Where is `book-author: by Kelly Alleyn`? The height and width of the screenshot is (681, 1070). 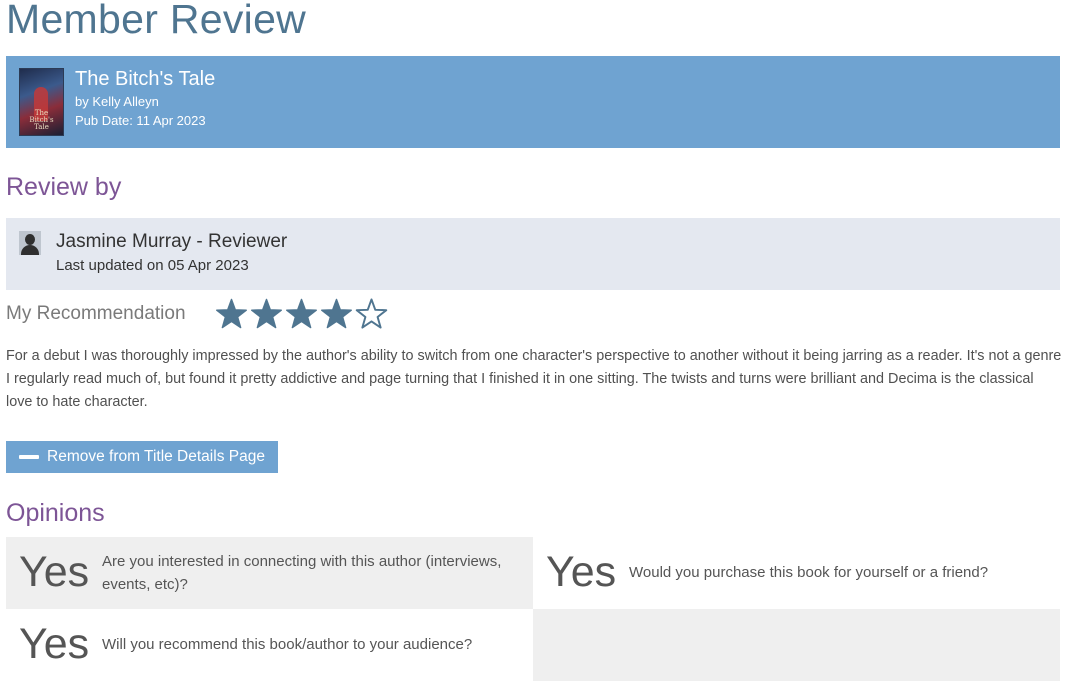
book-author: by Kelly Alleyn is located at coordinates (117, 101).